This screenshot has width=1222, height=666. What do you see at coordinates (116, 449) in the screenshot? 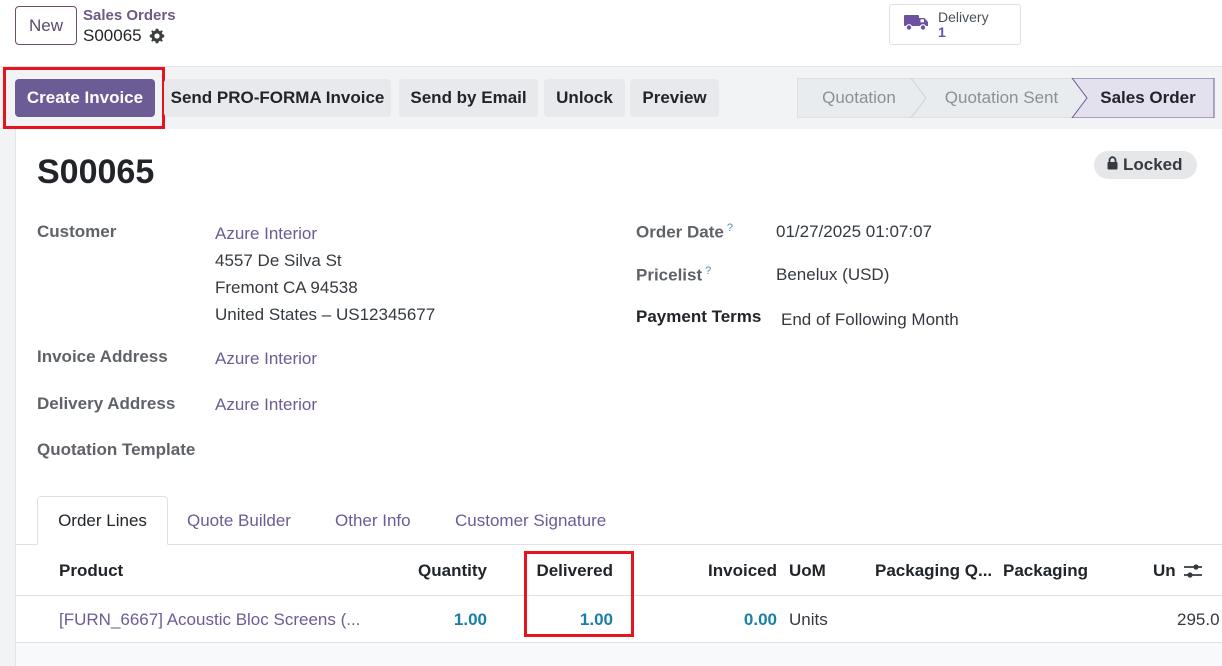
I see `quotation-template-label: Quotation Template` at bounding box center [116, 449].